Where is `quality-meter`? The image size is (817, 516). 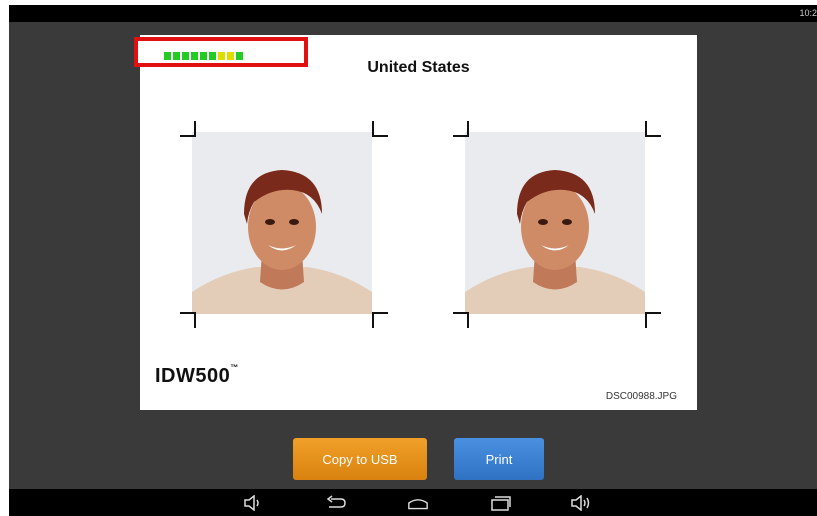 quality-meter is located at coordinates (203, 56).